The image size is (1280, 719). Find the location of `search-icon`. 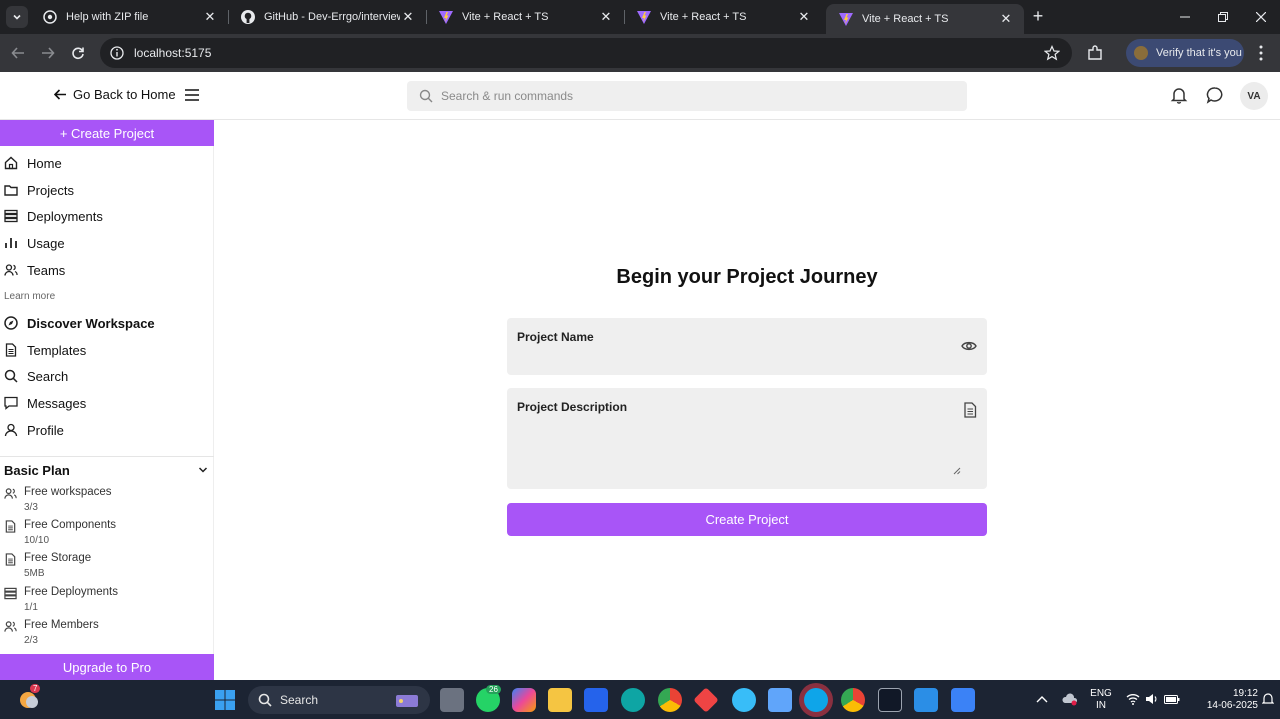

search-icon is located at coordinates (11, 376).